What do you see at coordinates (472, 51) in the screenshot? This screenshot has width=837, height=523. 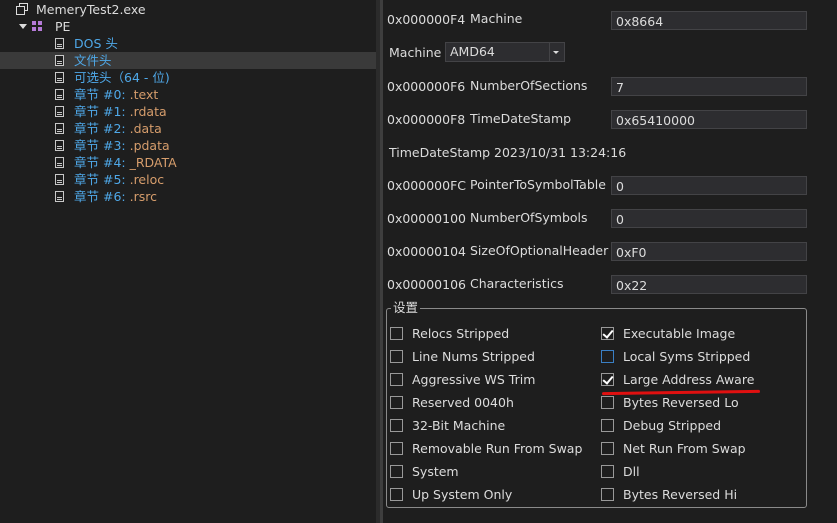 I see `machine-dropdown-value: AMD64` at bounding box center [472, 51].